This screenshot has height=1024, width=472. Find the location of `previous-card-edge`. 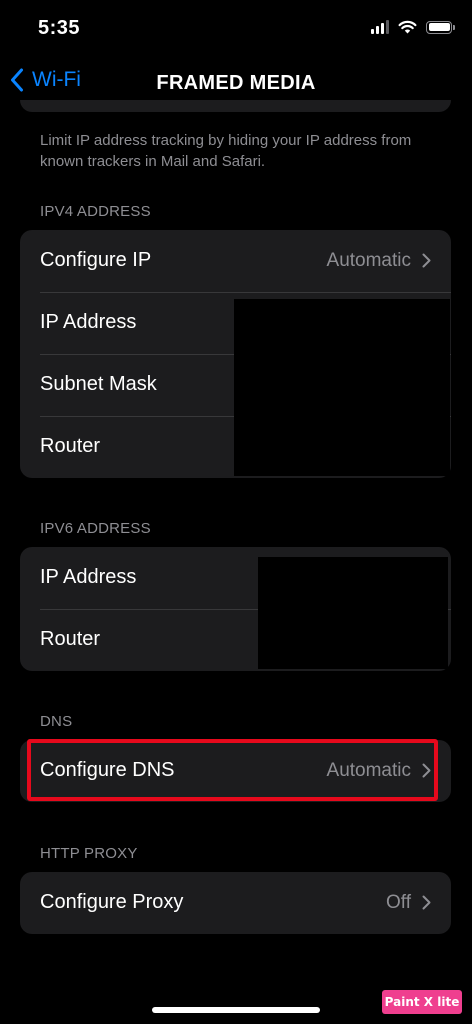

previous-card-edge is located at coordinates (235, 106).